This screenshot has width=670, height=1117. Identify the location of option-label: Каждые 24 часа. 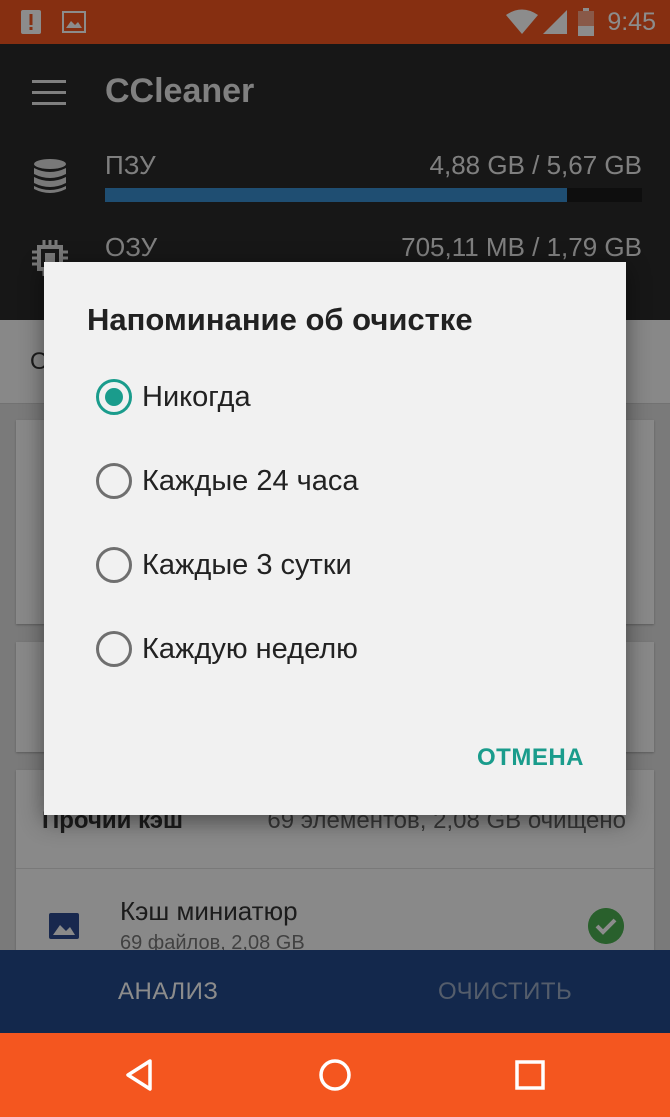
(250, 481).